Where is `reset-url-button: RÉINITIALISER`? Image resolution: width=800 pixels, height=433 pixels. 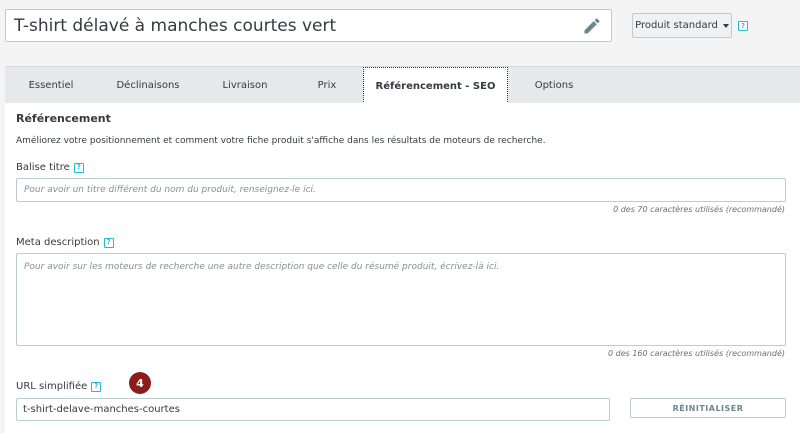 reset-url-button: RÉINITIALISER is located at coordinates (708, 408).